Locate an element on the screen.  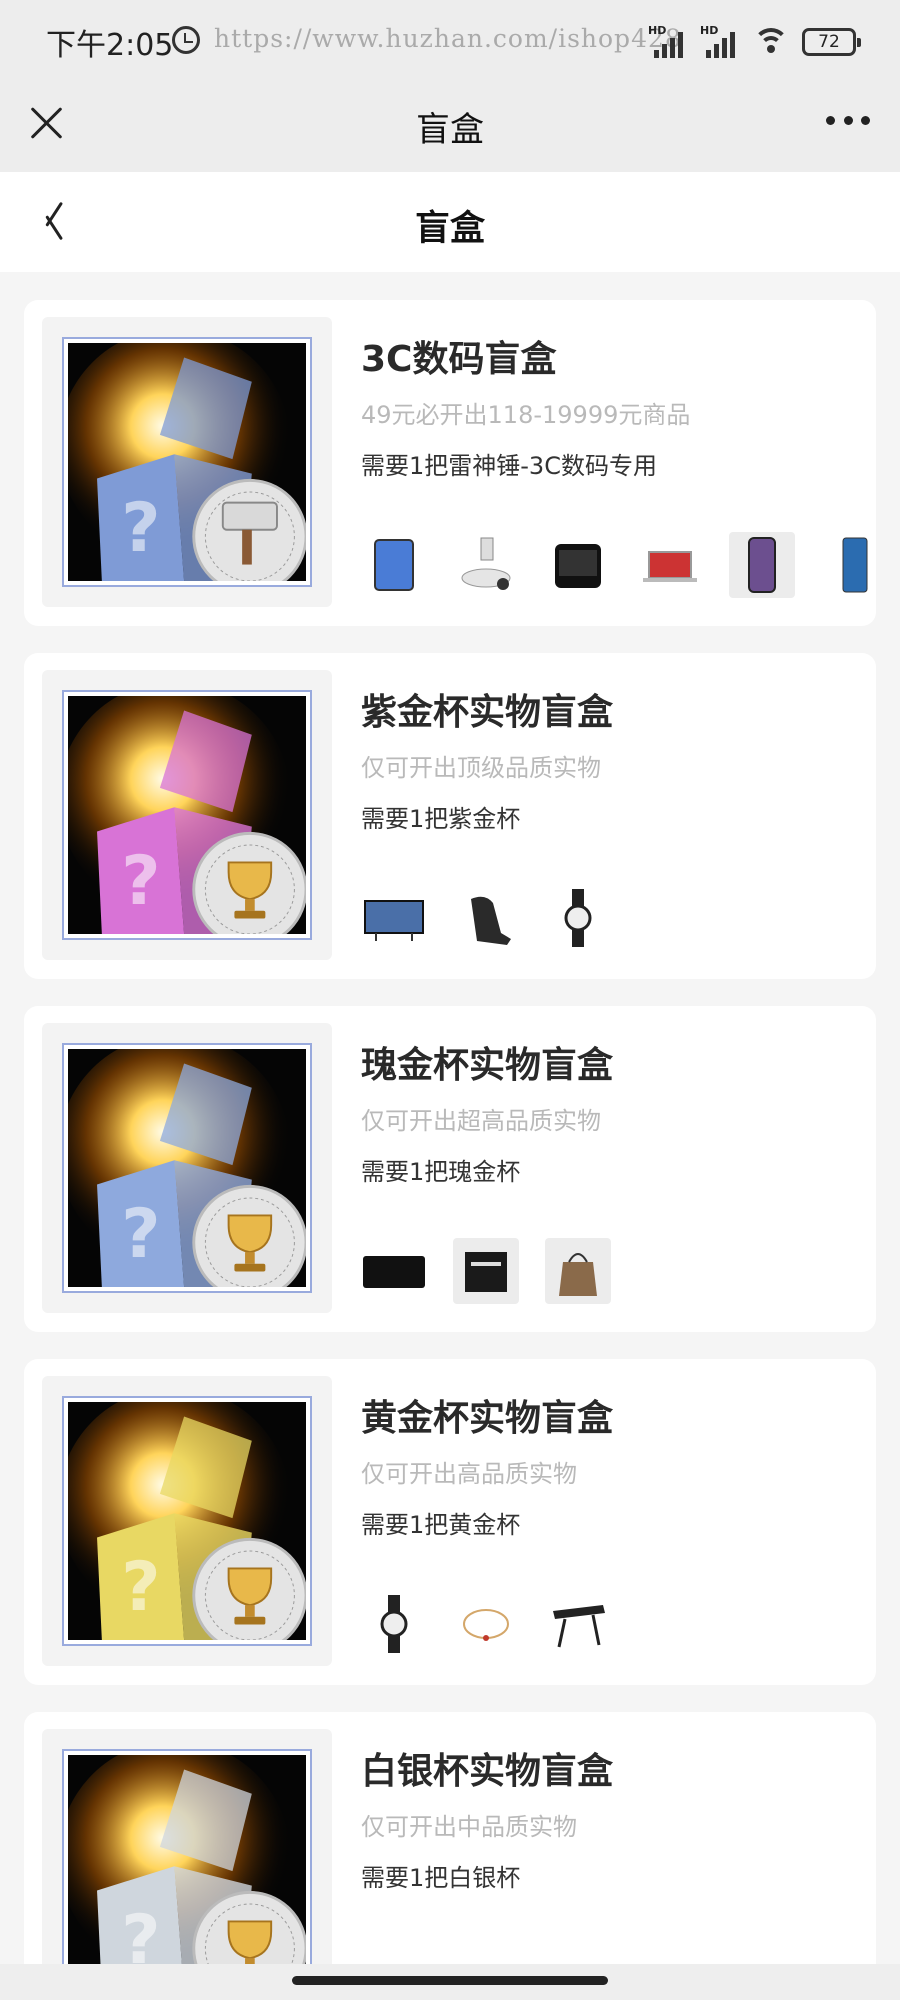
blind-box-subtitle: 仅可开出中品质实物 is located at coordinates (469, 1827).